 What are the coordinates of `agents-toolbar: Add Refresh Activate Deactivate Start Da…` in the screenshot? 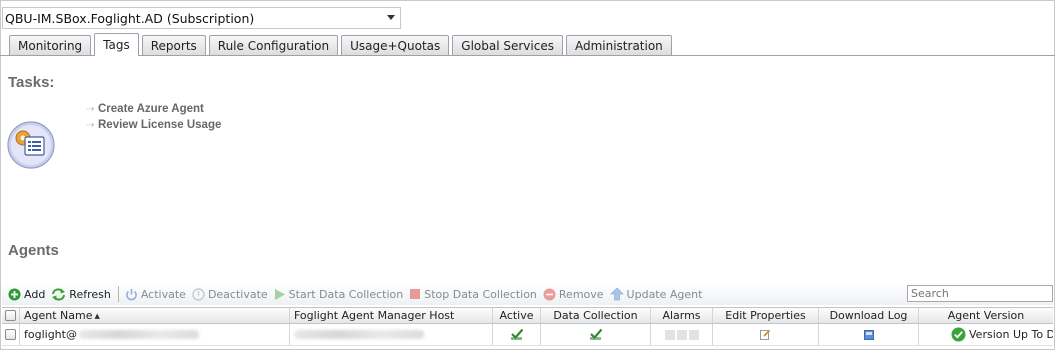 It's located at (527, 294).